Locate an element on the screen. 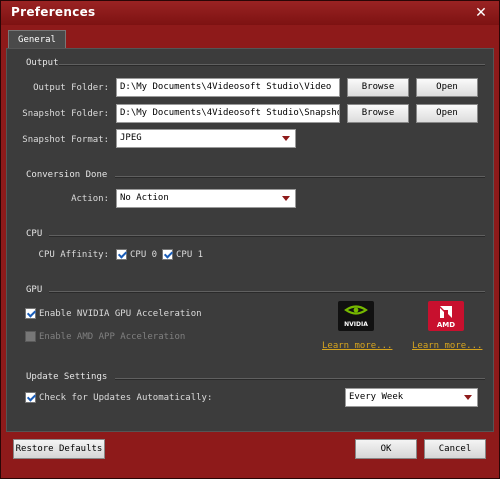 The width and height of the screenshot is (500, 479). update-frequency-select: Every Week is located at coordinates (411, 397).